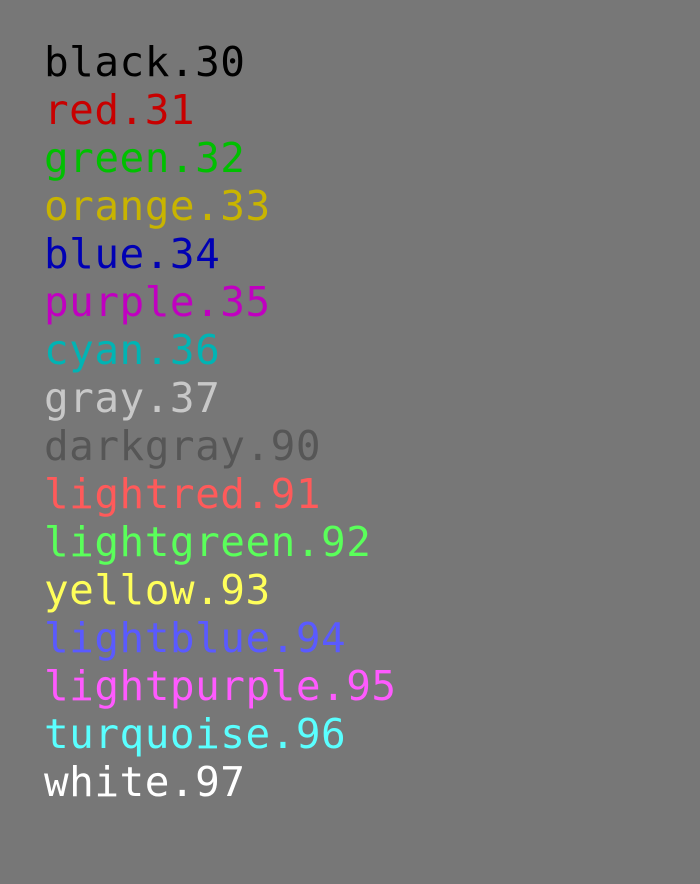 The image size is (700, 884). What do you see at coordinates (145, 158) in the screenshot?
I see `color-line-green: green.32` at bounding box center [145, 158].